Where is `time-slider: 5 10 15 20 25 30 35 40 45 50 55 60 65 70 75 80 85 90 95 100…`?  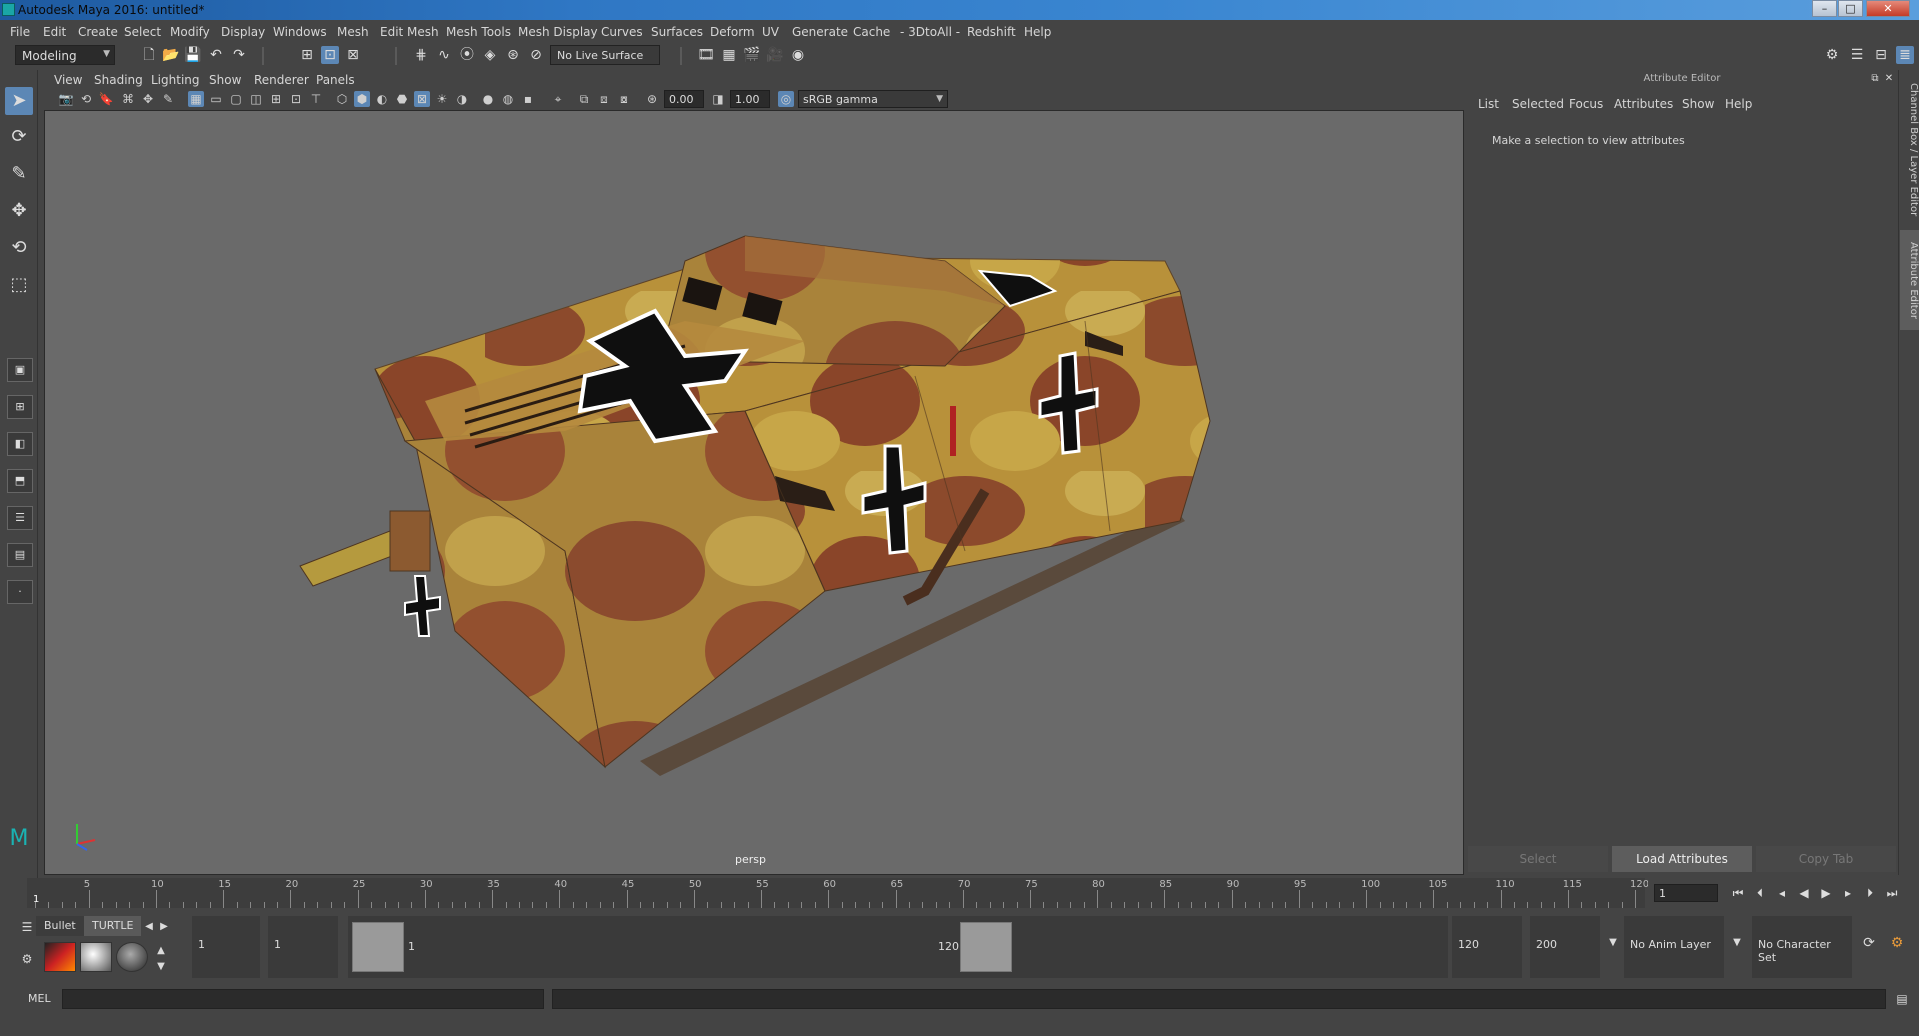
time-slider: 5 10 15 20 25 30 35 40 45 50 55 60 65 70 75 80 85 90 95 100… is located at coordinates (838, 893).